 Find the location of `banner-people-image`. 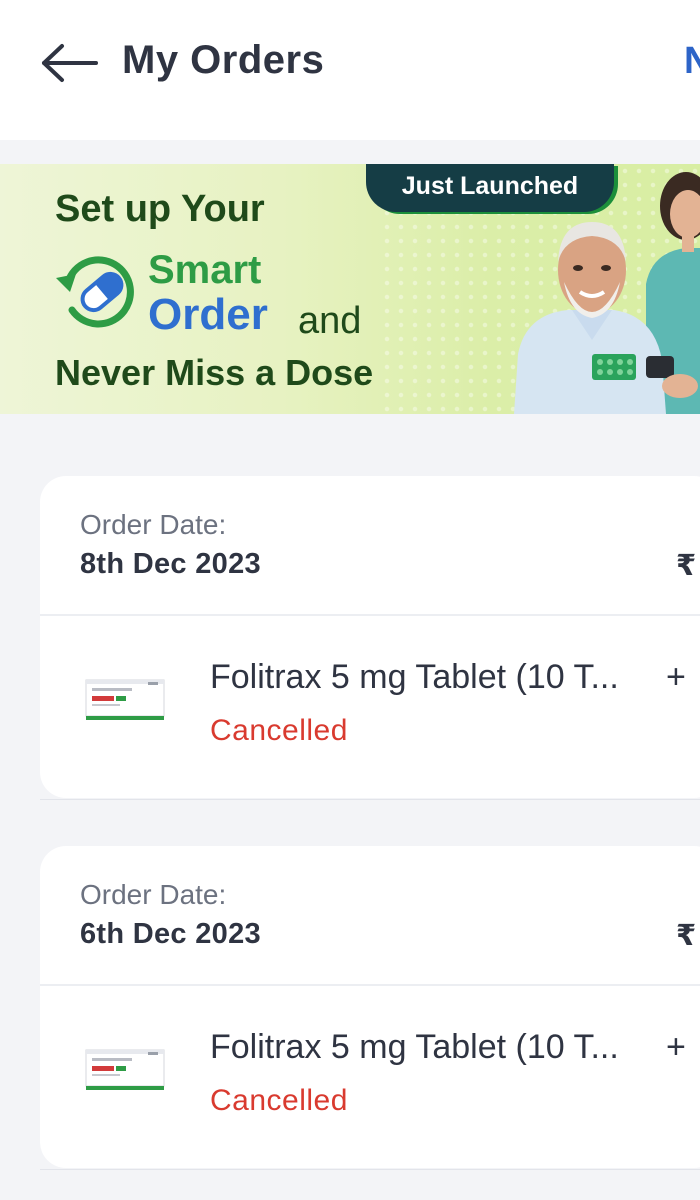

banner-people-image is located at coordinates (607, 293).